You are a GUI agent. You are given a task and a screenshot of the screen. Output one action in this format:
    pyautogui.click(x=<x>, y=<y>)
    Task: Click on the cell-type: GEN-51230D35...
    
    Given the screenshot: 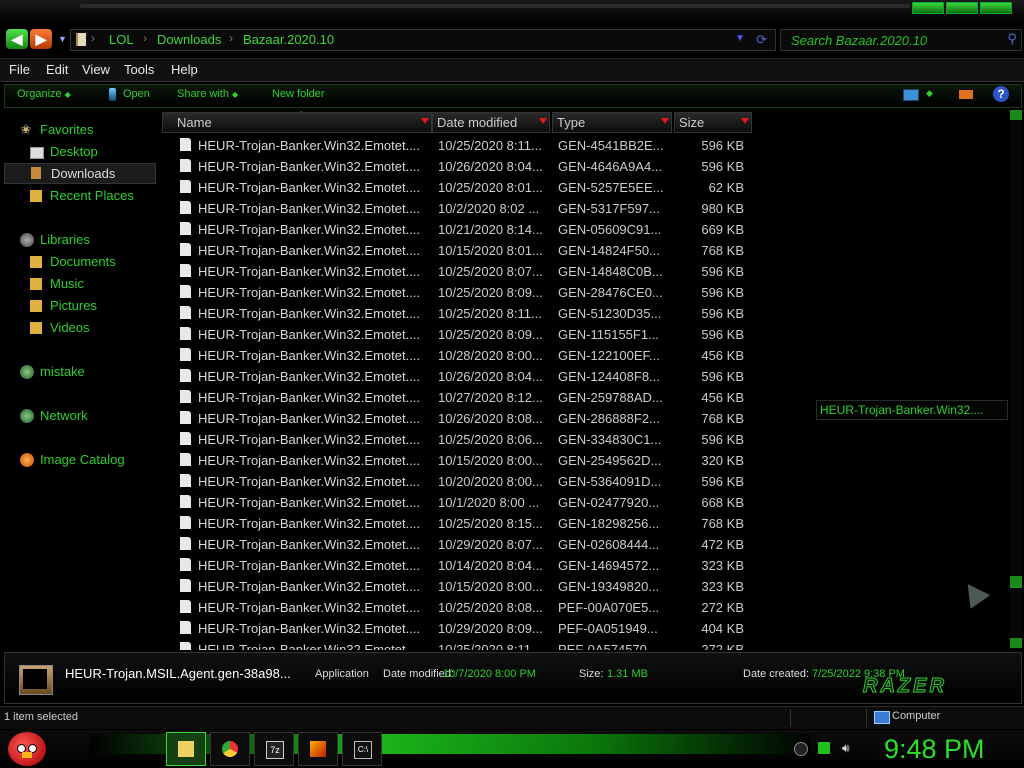 What is the action you would take?
    pyautogui.click(x=610, y=313)
    